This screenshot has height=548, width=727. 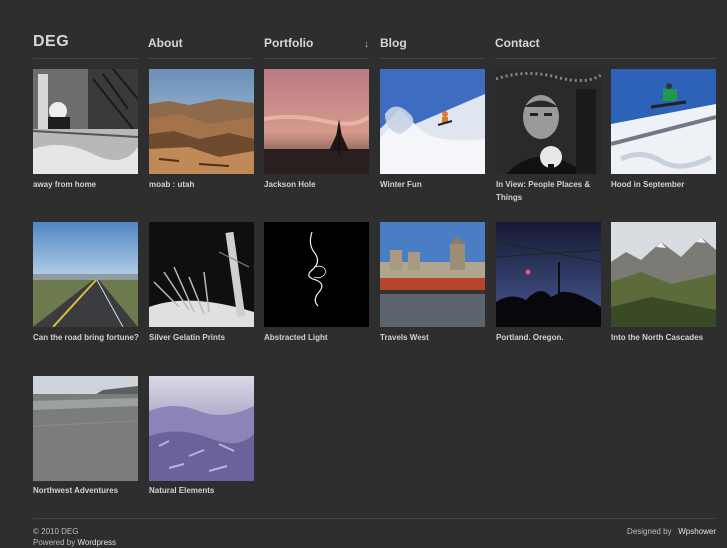 I want to click on photo-train, so click(x=432, y=274).